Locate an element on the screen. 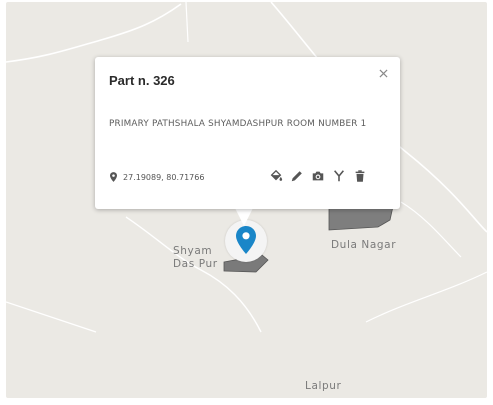 The image size is (493, 405). map-pin-icon is located at coordinates (246, 240).